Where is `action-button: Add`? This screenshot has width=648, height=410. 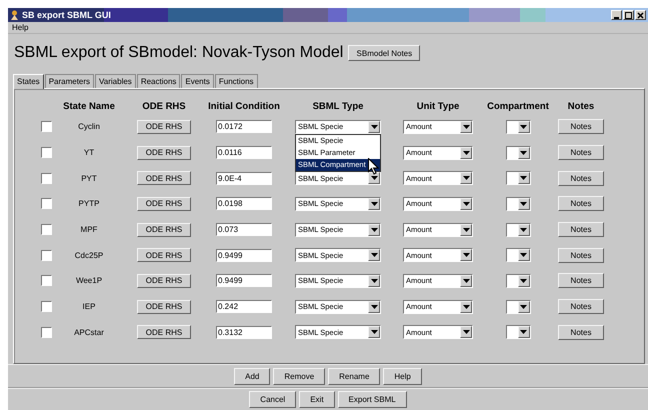
action-button: Add is located at coordinates (252, 376).